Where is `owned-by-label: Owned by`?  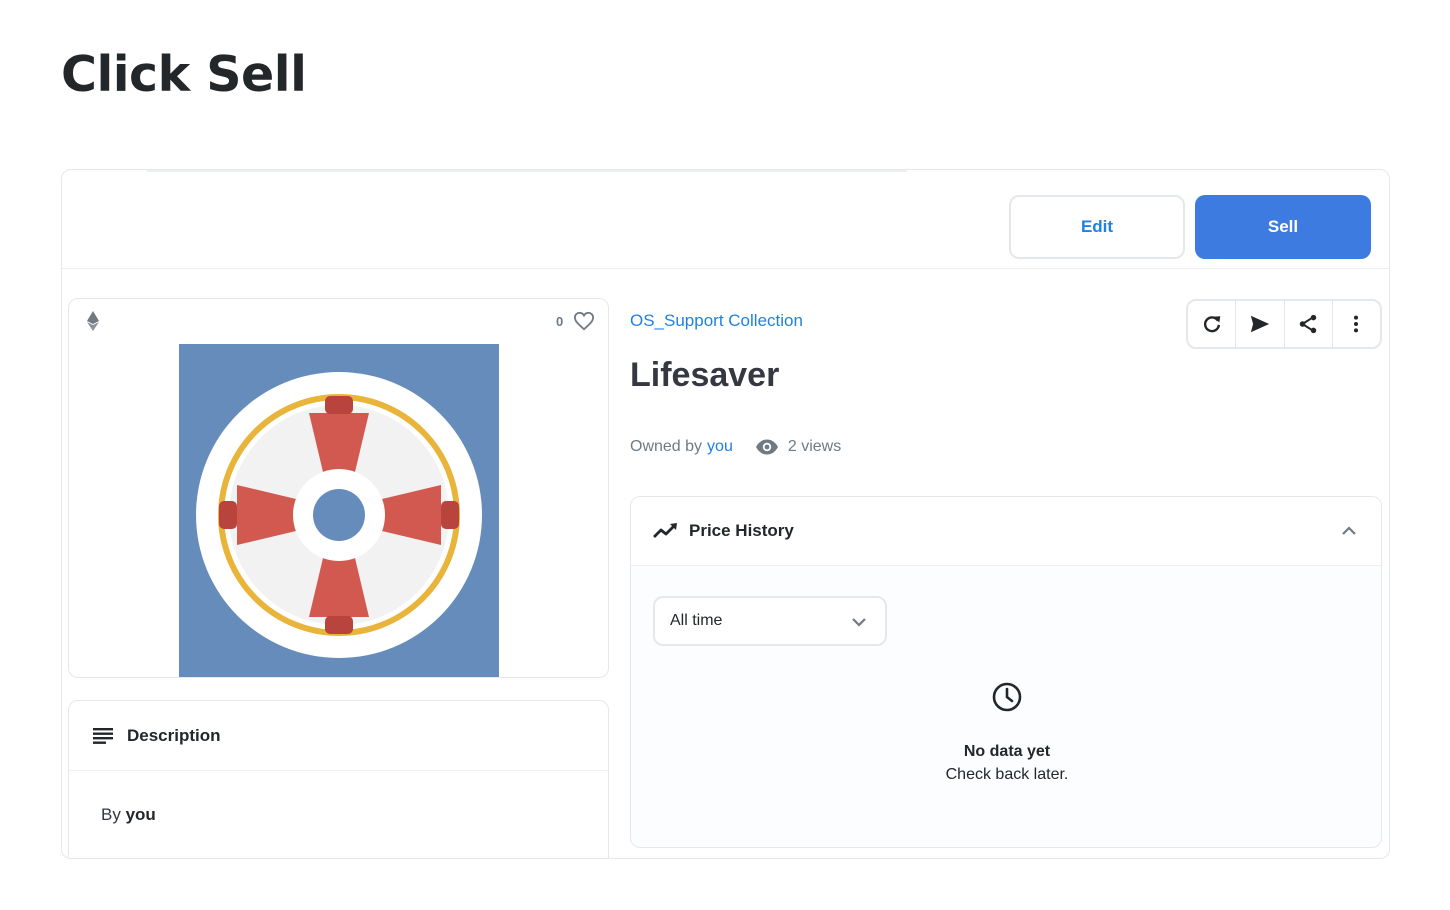 owned-by-label: Owned by is located at coordinates (666, 446).